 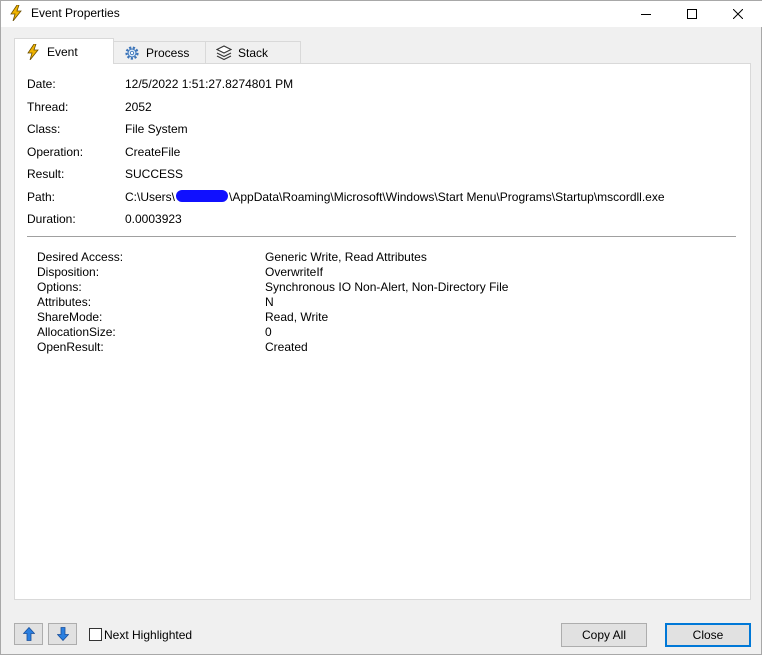 What do you see at coordinates (95, 634) in the screenshot?
I see `next-highlighted-checkbox` at bounding box center [95, 634].